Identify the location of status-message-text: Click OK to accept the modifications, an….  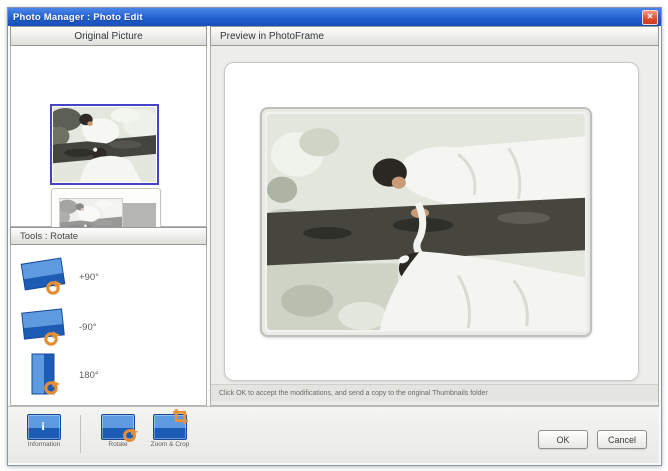
(353, 393).